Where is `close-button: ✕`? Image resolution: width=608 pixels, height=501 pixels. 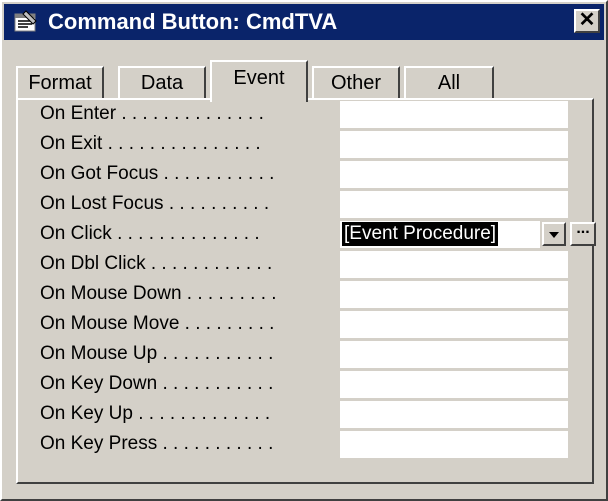 close-button: ✕ is located at coordinates (587, 21).